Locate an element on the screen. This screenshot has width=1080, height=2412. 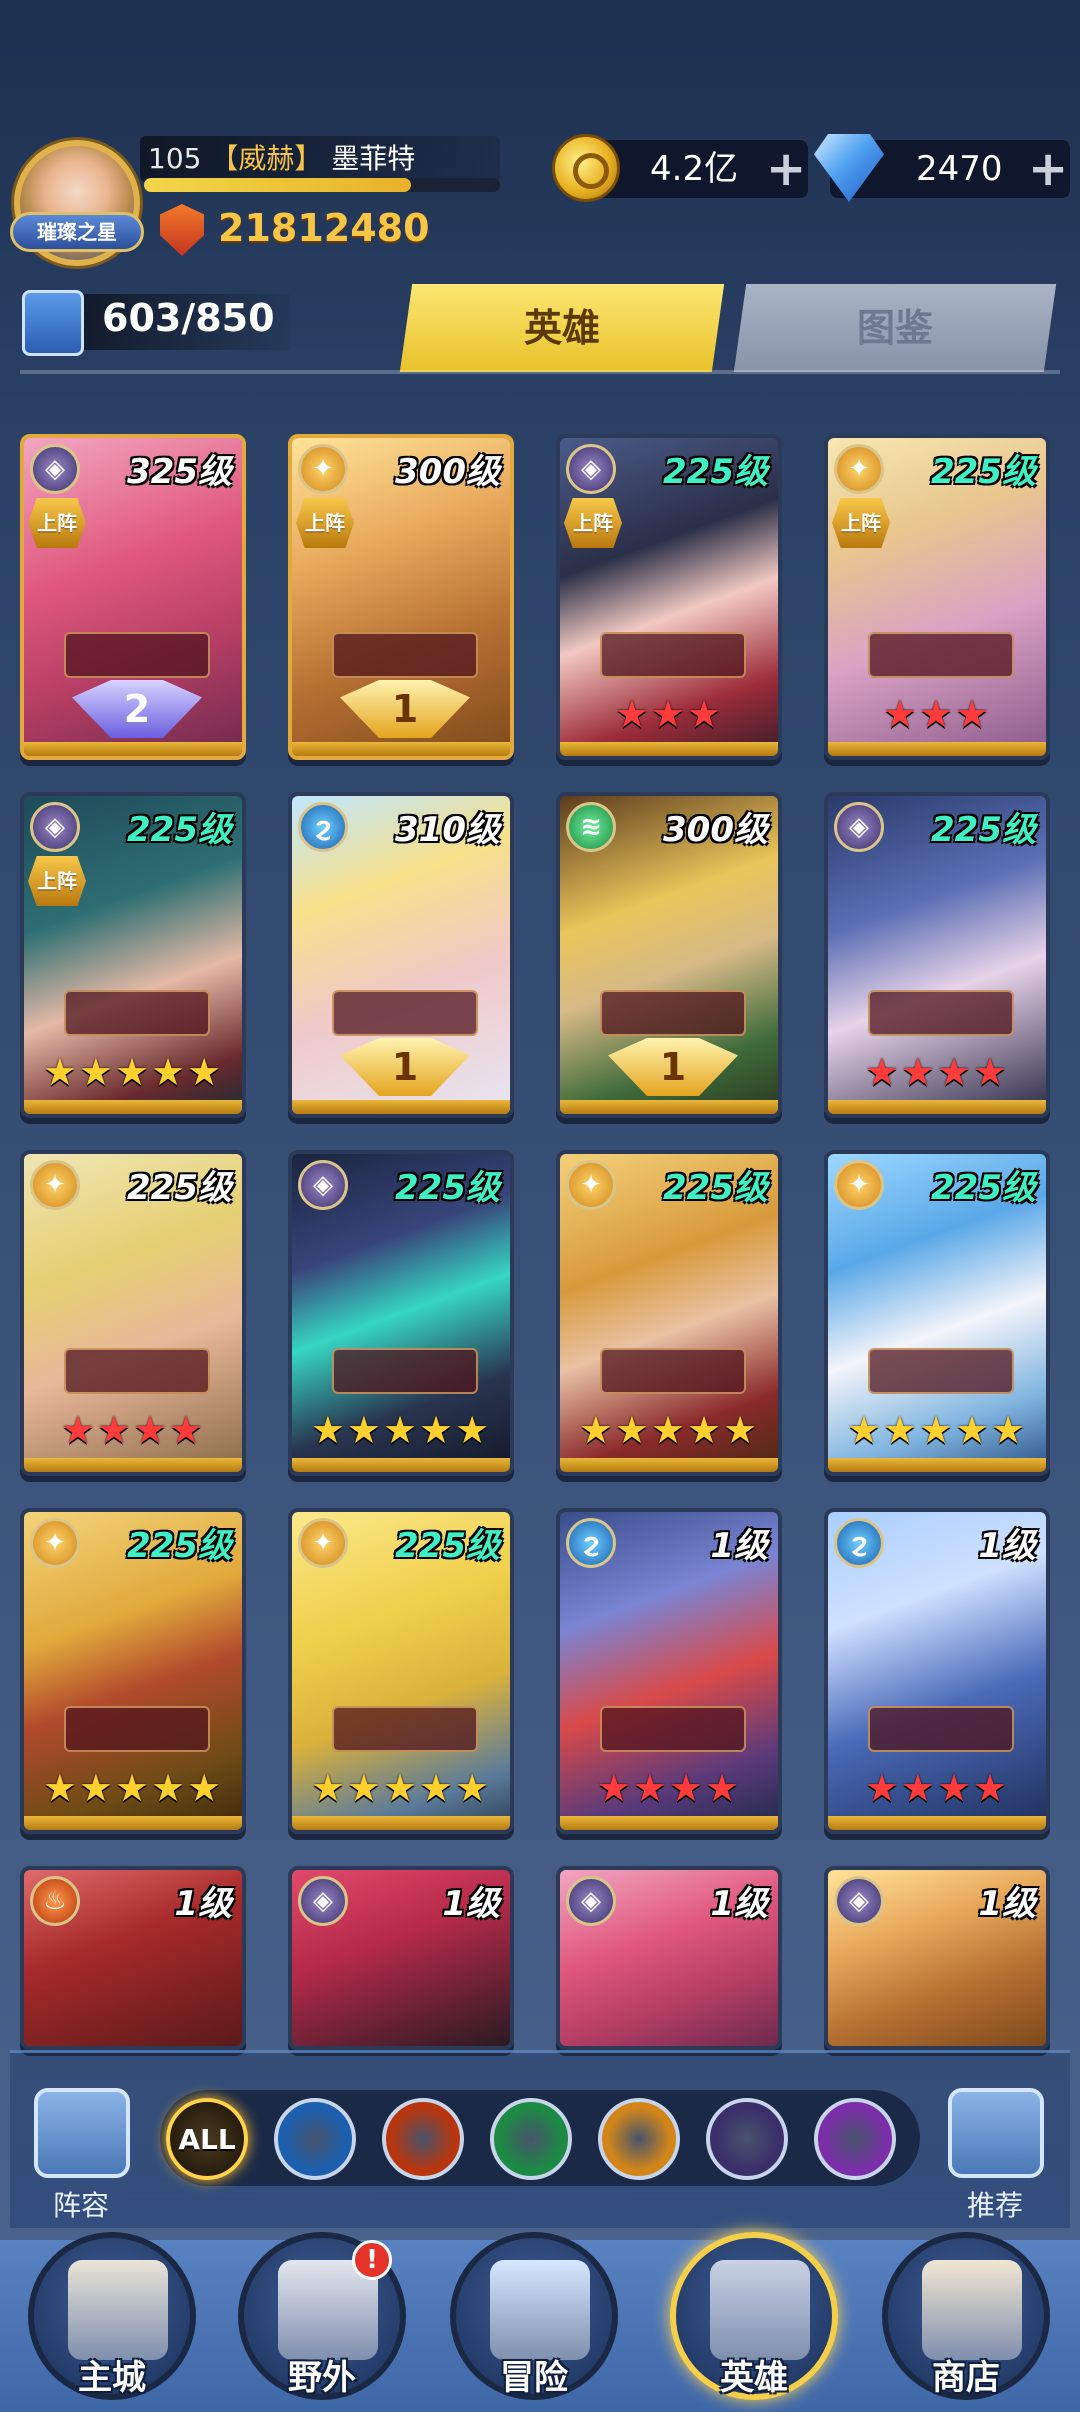
nav-label: 英雄 is located at coordinates (754, 2378).